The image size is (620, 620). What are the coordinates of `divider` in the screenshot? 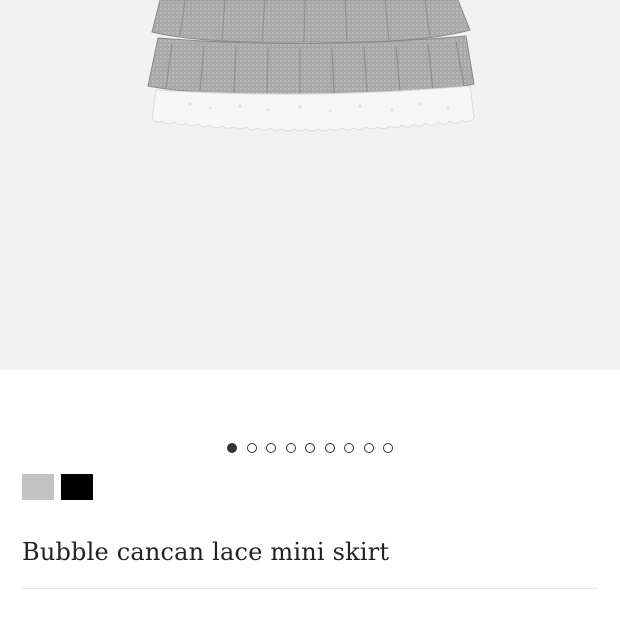 It's located at (310, 588).